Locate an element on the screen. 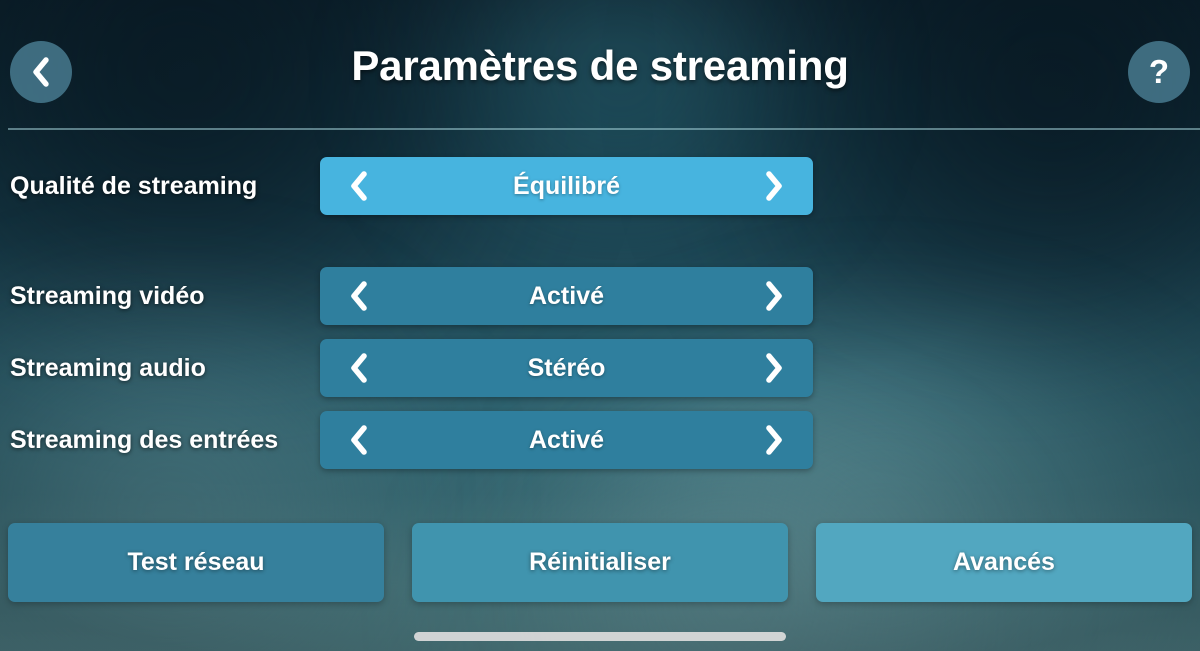 The height and width of the screenshot is (651, 1200). page-title: Paramètres de streaming is located at coordinates (600, 65).